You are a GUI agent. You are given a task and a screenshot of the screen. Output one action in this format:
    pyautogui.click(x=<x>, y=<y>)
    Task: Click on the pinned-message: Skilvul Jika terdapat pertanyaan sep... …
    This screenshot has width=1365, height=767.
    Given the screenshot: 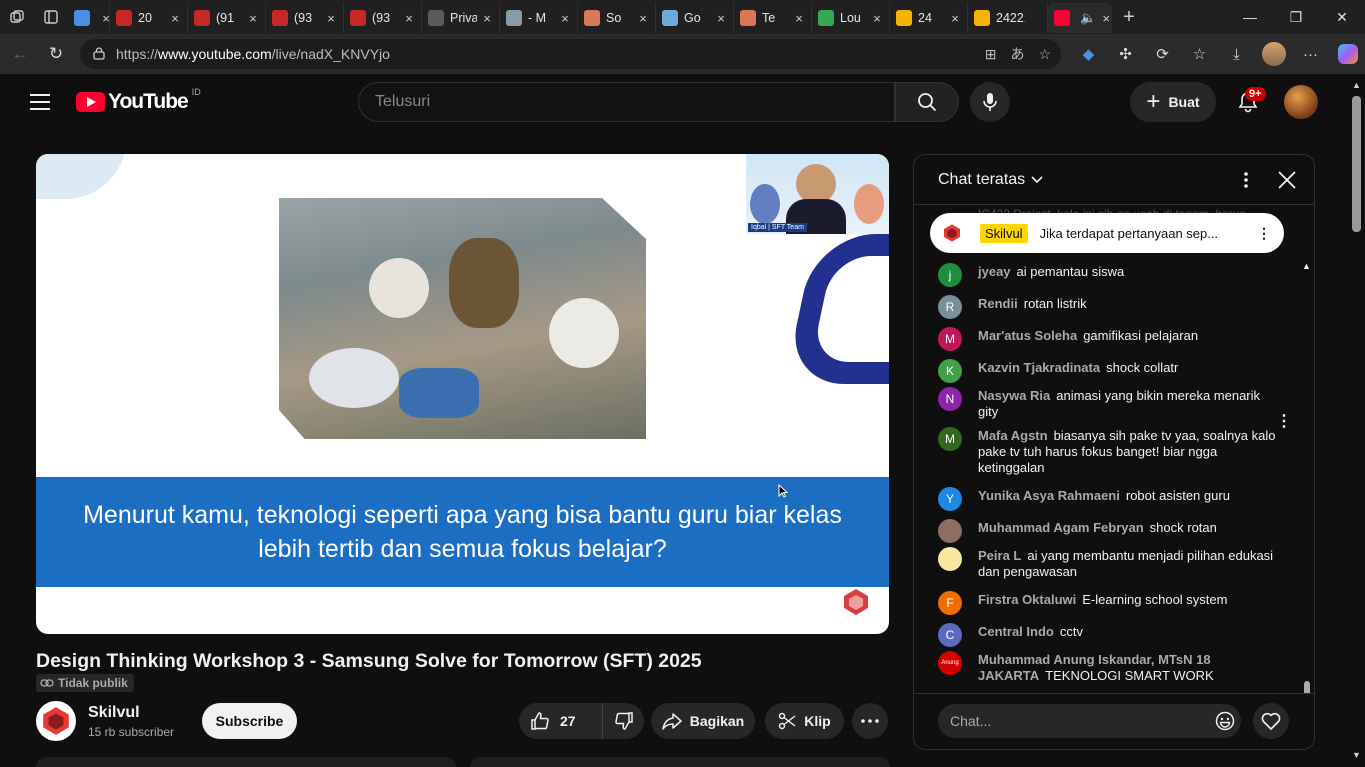 What is the action you would take?
    pyautogui.click(x=1107, y=233)
    